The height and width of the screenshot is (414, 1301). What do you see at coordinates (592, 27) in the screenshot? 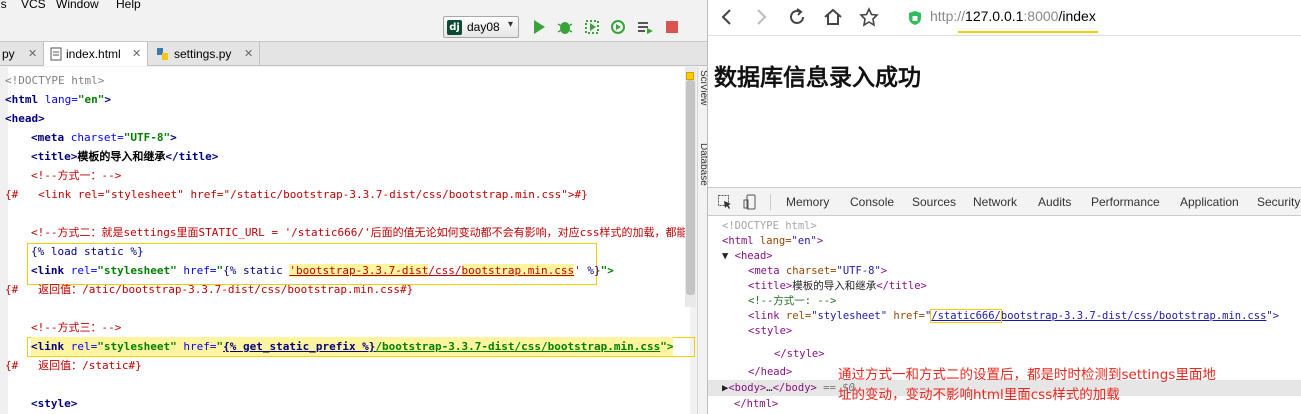
I see `coverage-icon` at bounding box center [592, 27].